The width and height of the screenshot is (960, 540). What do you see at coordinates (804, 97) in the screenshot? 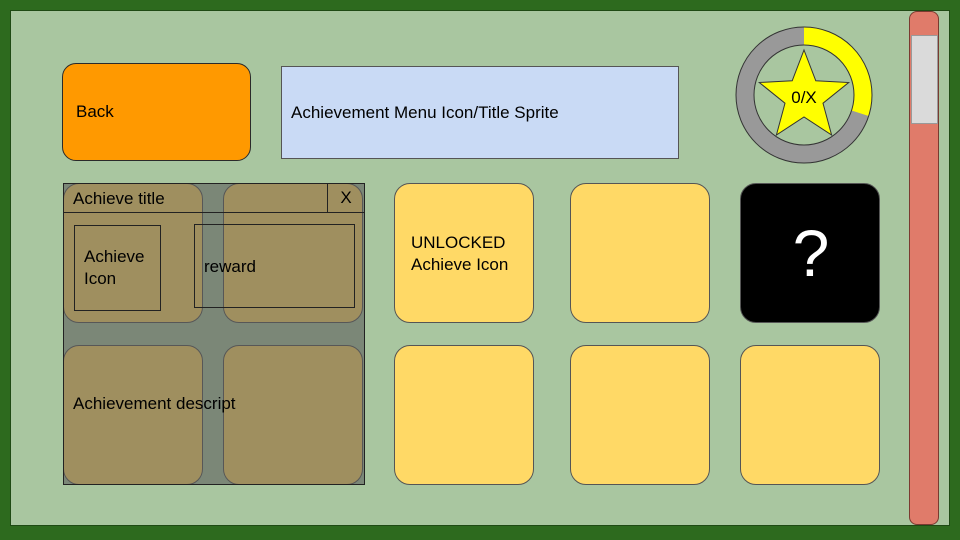
I see `progress-count: 0/X` at bounding box center [804, 97].